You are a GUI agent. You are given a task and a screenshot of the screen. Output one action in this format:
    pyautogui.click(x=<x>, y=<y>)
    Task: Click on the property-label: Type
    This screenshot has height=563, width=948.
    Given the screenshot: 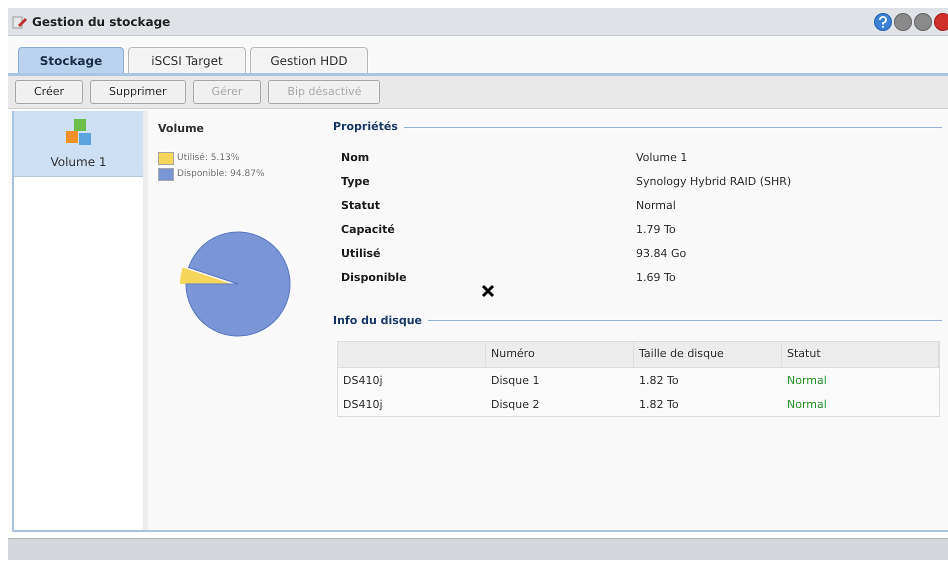 What is the action you would take?
    pyautogui.click(x=356, y=182)
    